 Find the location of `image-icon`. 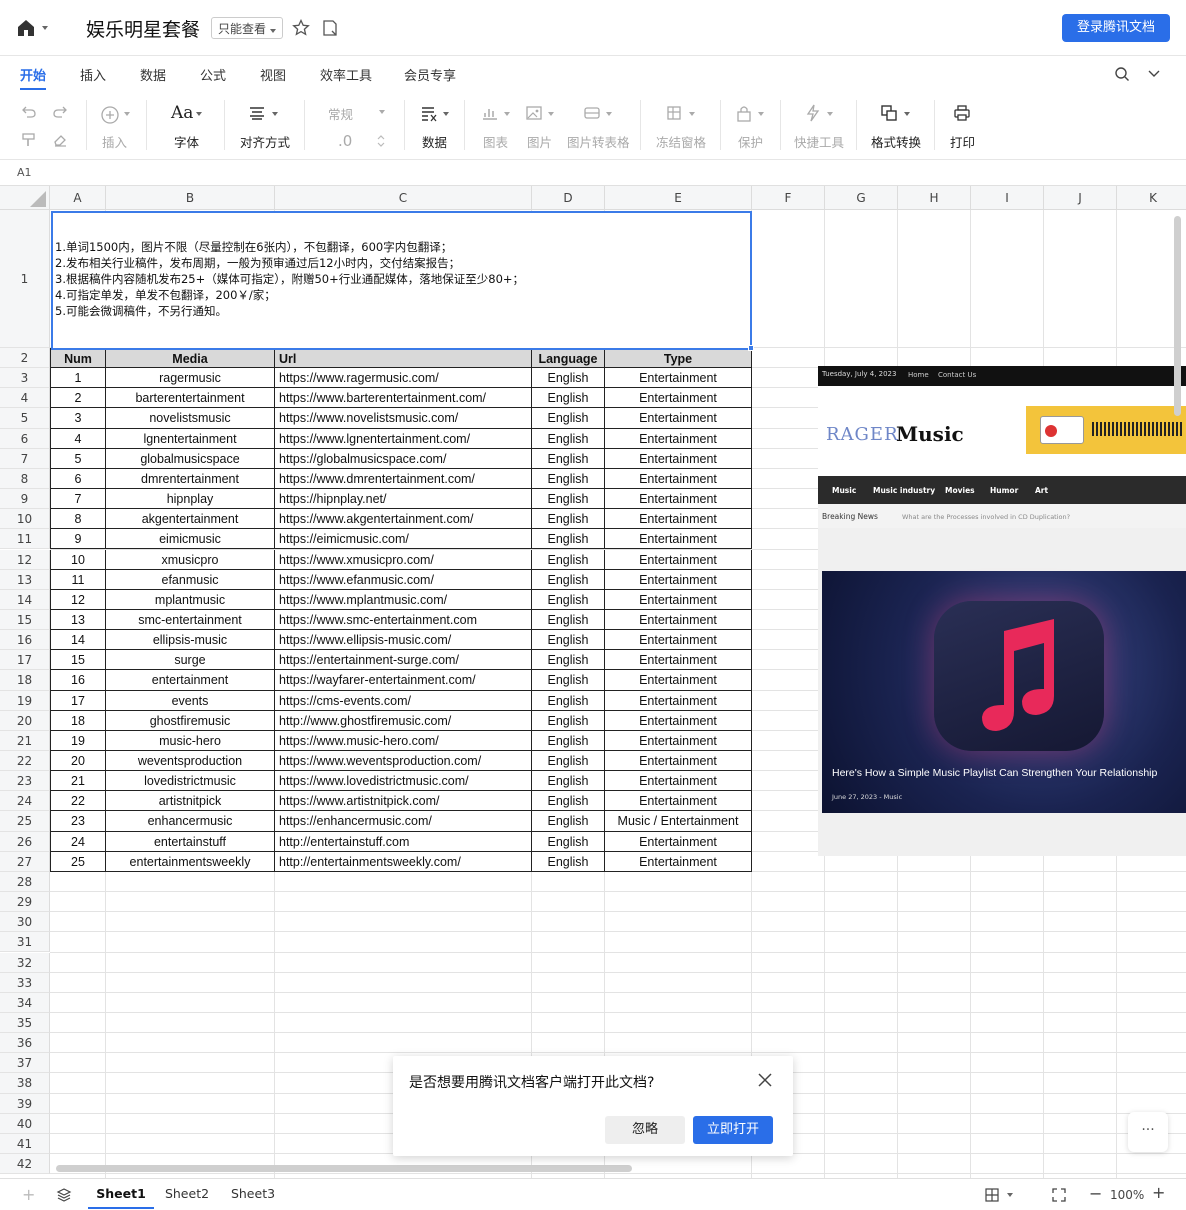

image-icon is located at coordinates (534, 113).